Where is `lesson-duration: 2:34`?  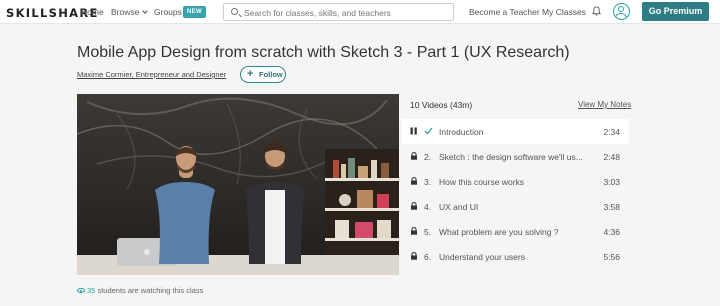 lesson-duration: 2:34 is located at coordinates (611, 132).